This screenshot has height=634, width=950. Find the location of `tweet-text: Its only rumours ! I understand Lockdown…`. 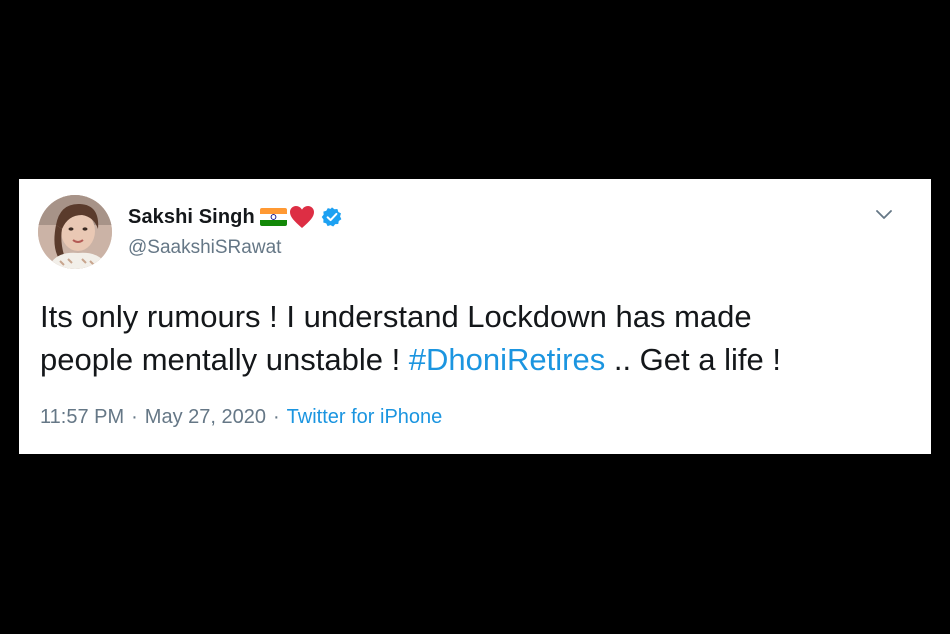

tweet-text: Its only rumours ! I understand Lockdown… is located at coordinates (480, 338).